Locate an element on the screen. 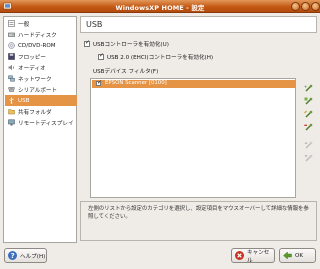 The image size is (320, 269). remote-display-icon is located at coordinates (11, 122).